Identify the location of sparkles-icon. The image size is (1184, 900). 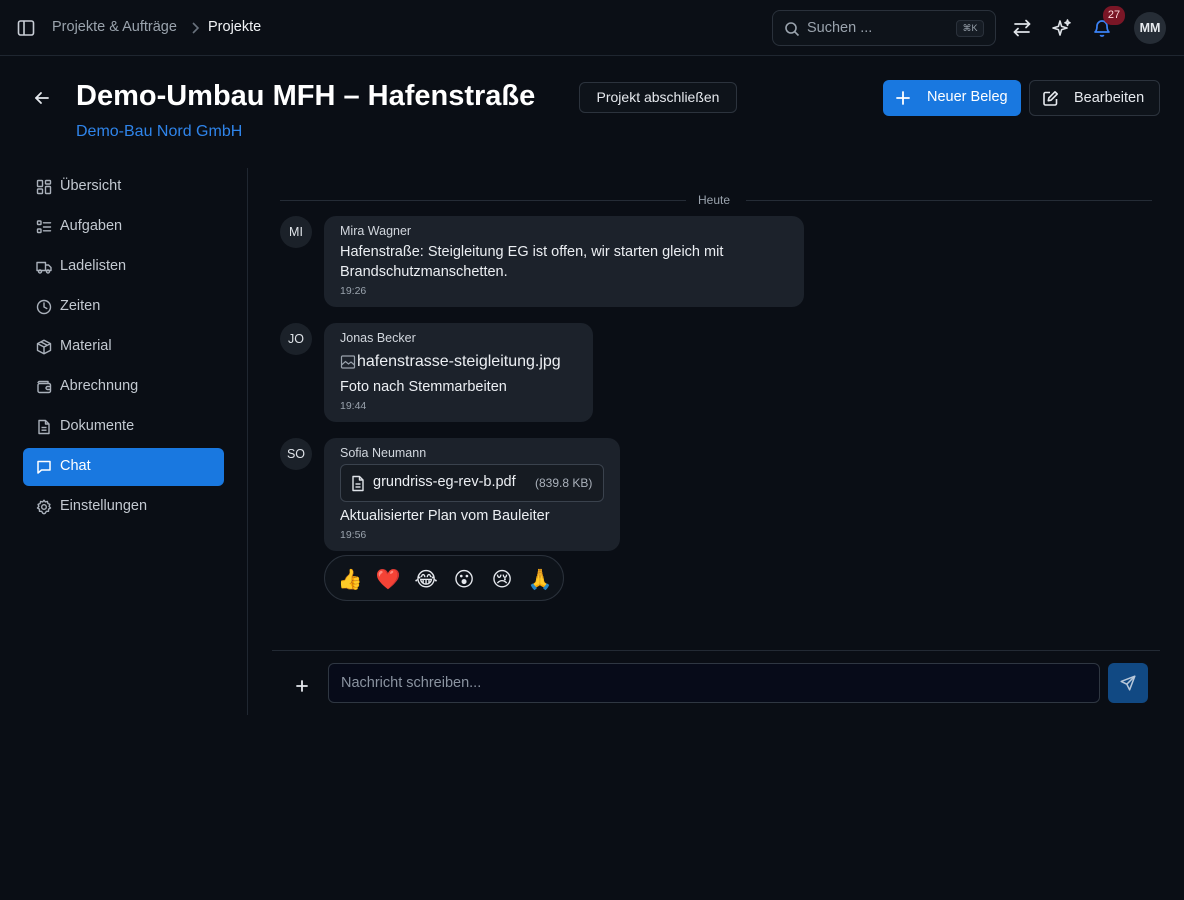
(1062, 28).